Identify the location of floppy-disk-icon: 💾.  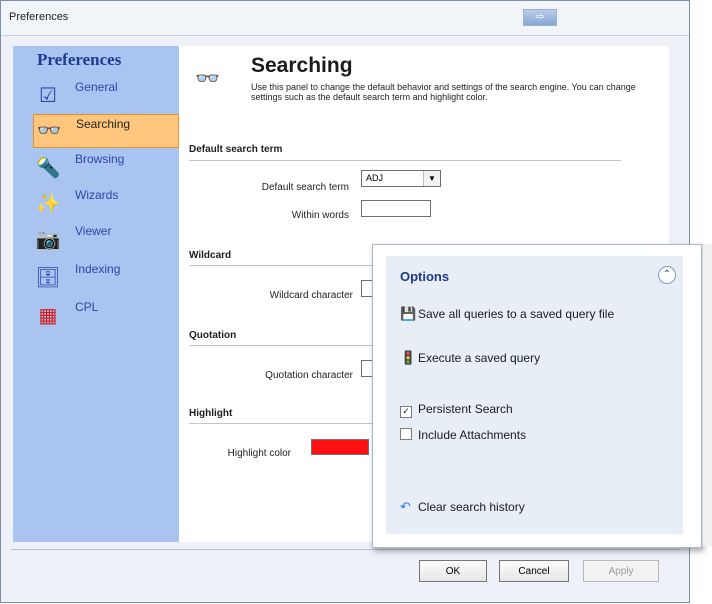
(408, 313).